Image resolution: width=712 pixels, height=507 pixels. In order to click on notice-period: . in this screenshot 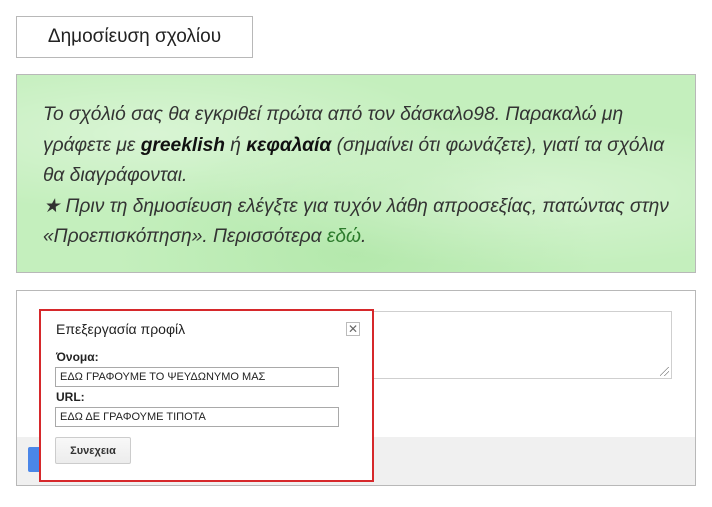, I will do `click(363, 236)`.